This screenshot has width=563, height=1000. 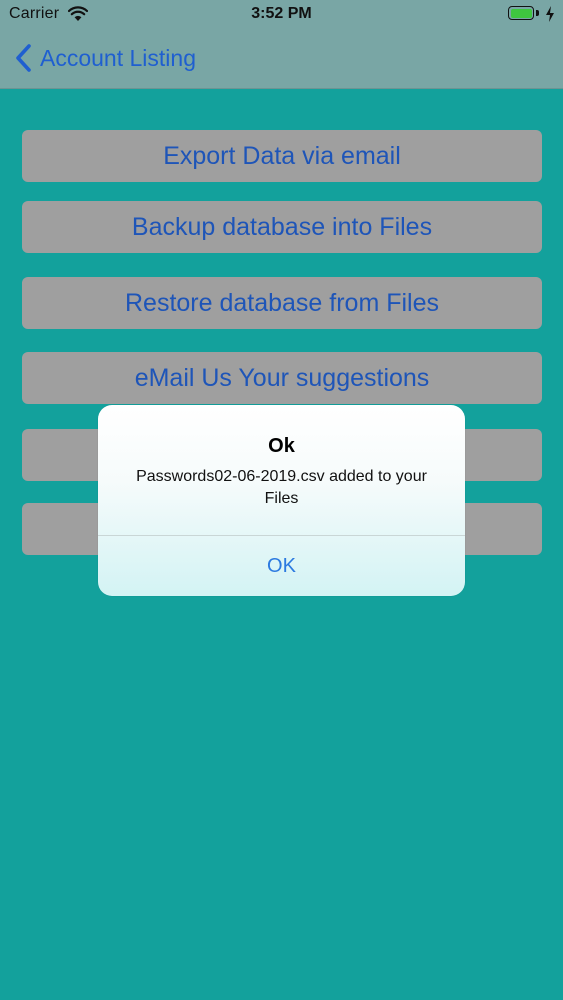 I want to click on export-data-button: Export Data via email, so click(x=282, y=156).